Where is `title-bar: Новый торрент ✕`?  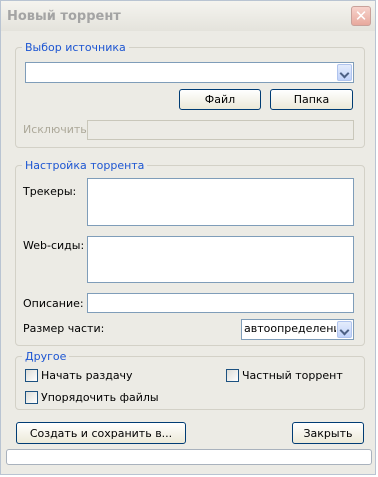
title-bar: Новый торрент ✕ is located at coordinates (188, 16).